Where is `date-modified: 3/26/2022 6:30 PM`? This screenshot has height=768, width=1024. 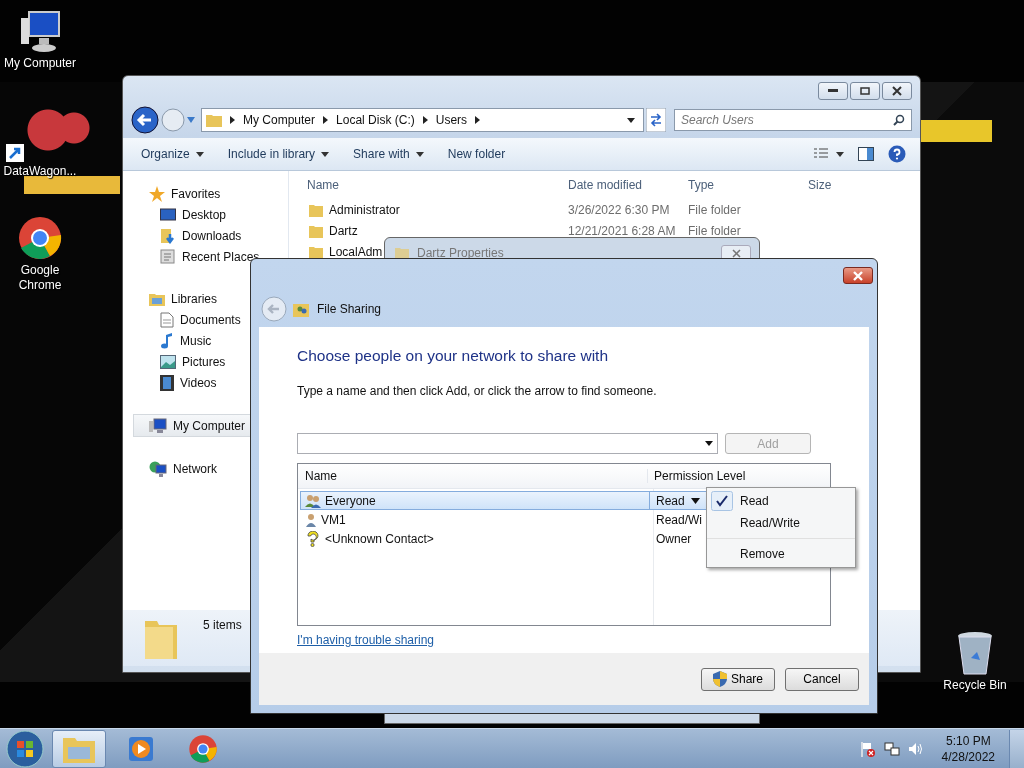 date-modified: 3/26/2022 6:30 PM is located at coordinates (619, 209).